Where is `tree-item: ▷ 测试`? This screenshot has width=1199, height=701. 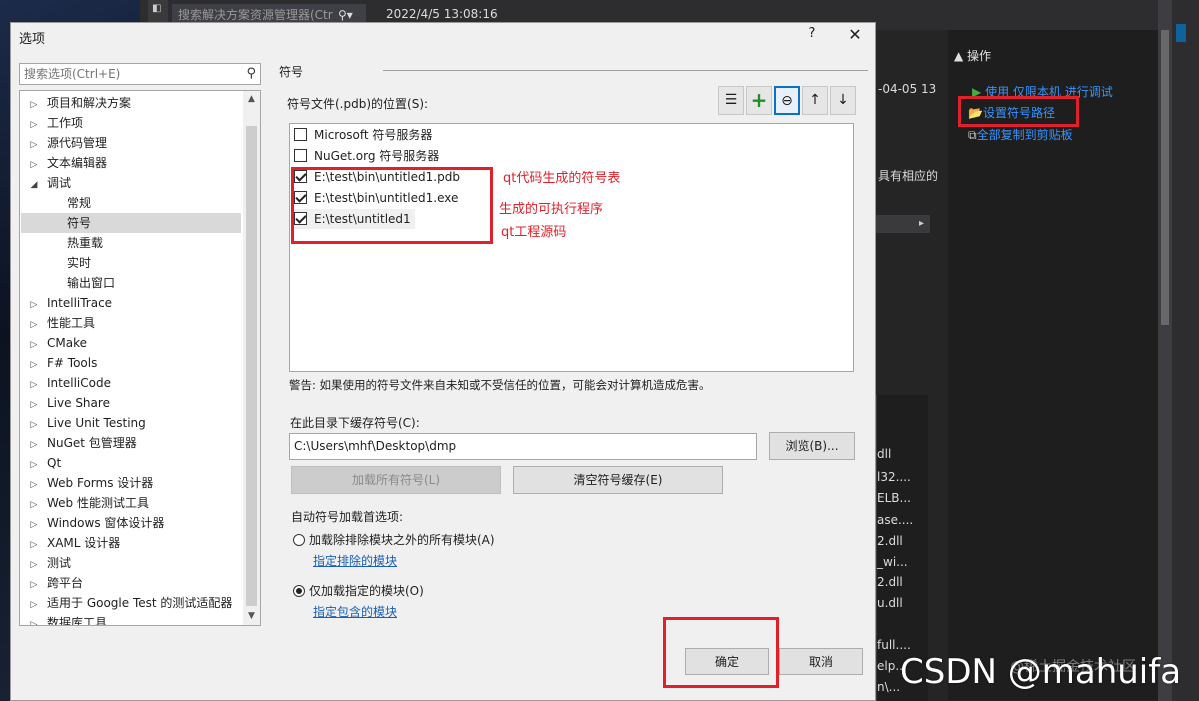
tree-item: ▷ 测试 is located at coordinates (131, 563).